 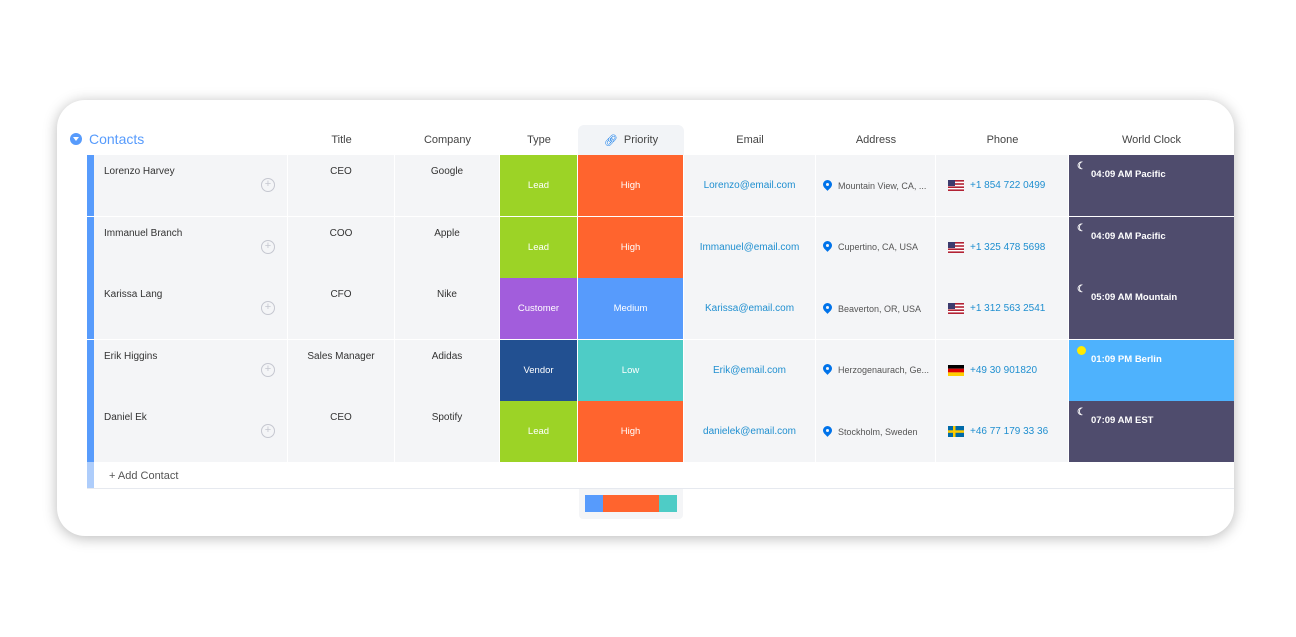 I want to click on col-company: Company, so click(x=447, y=140).